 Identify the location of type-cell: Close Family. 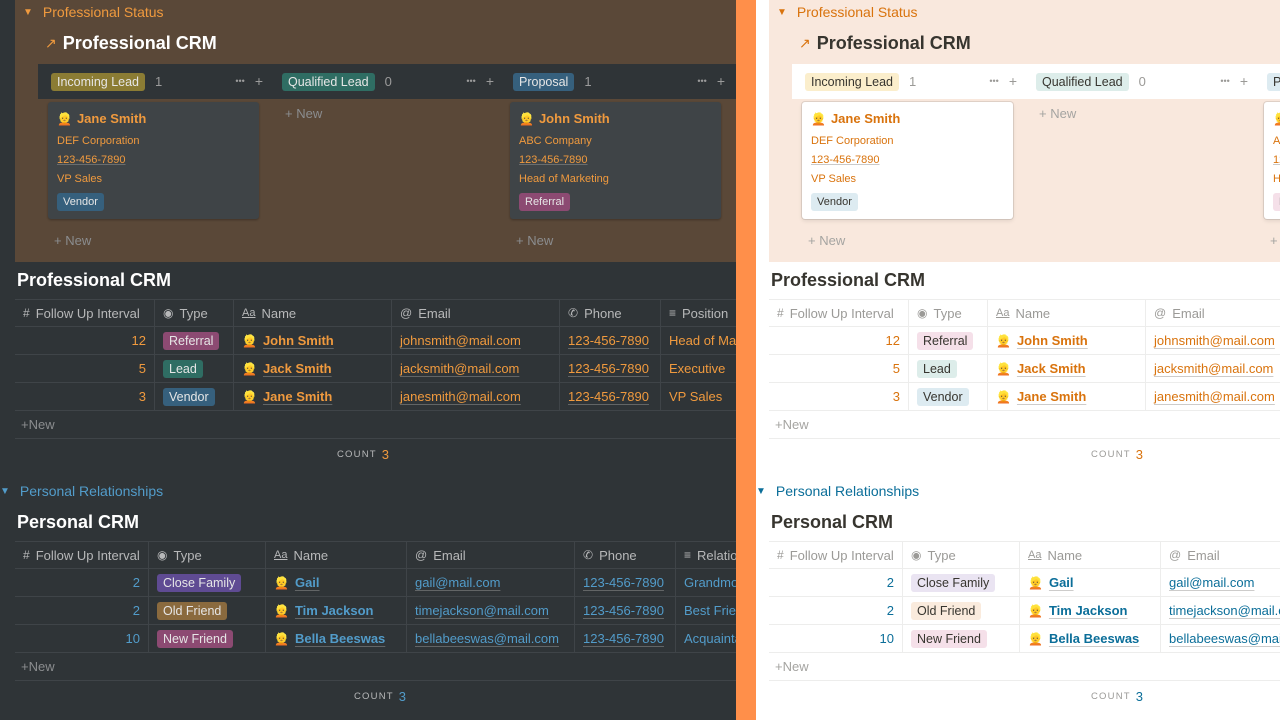
(960, 582).